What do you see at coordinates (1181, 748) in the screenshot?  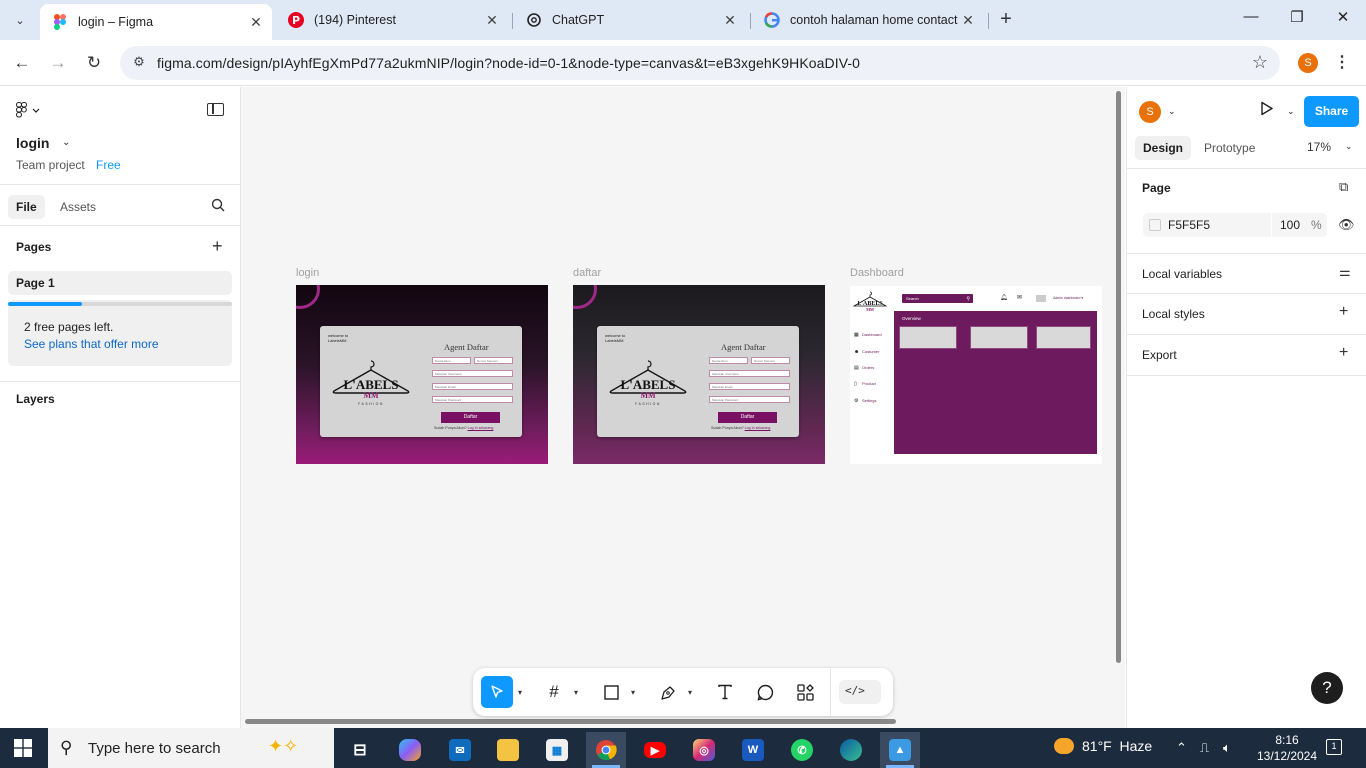 I see `chevron-up-icon: ⌃` at bounding box center [1181, 748].